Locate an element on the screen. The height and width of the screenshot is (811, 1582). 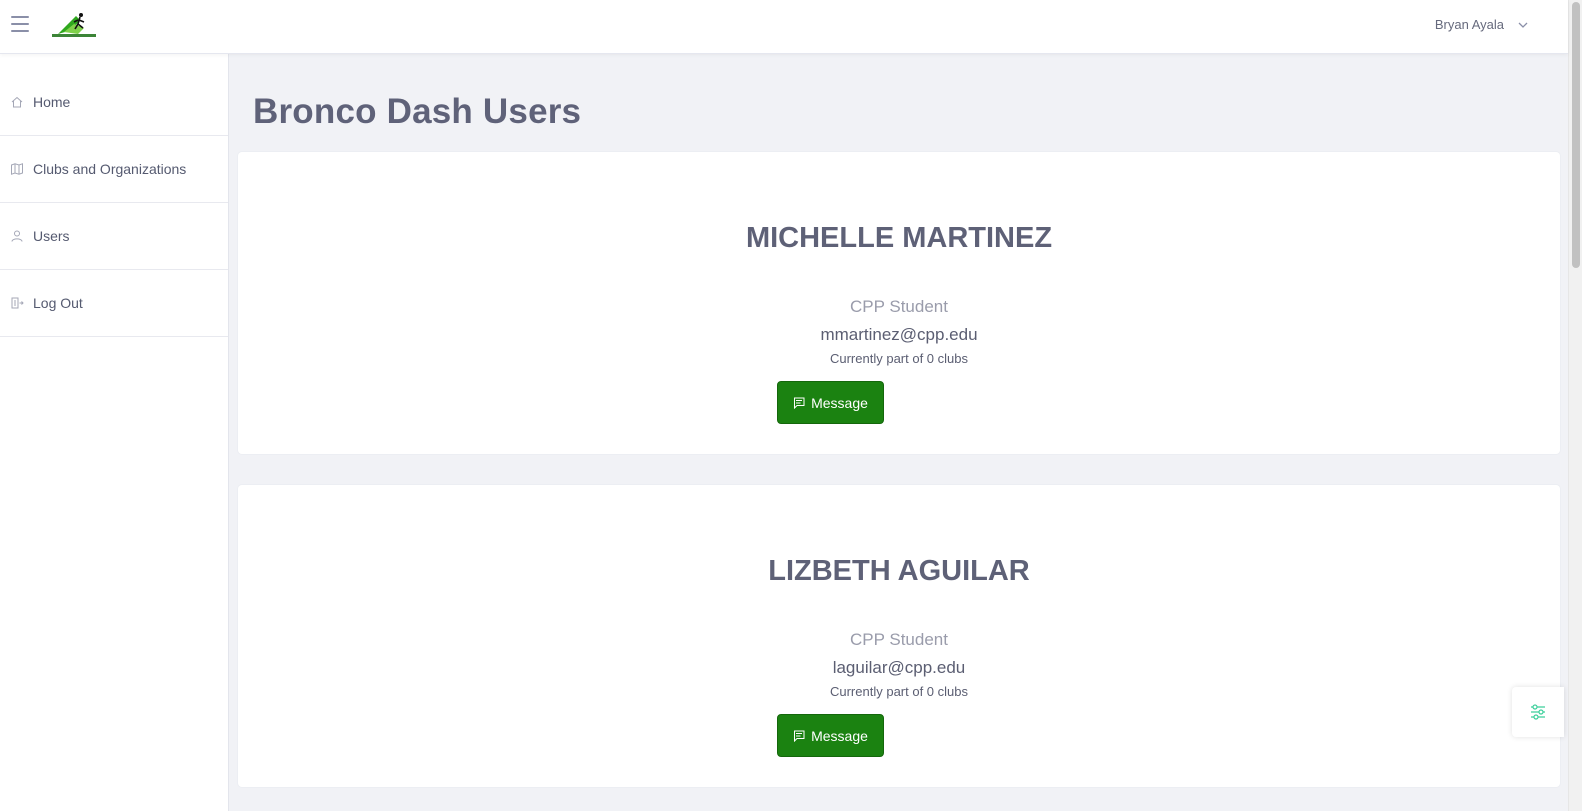
sidebar-item-clubs: Clubs and Organizations is located at coordinates (114, 169).